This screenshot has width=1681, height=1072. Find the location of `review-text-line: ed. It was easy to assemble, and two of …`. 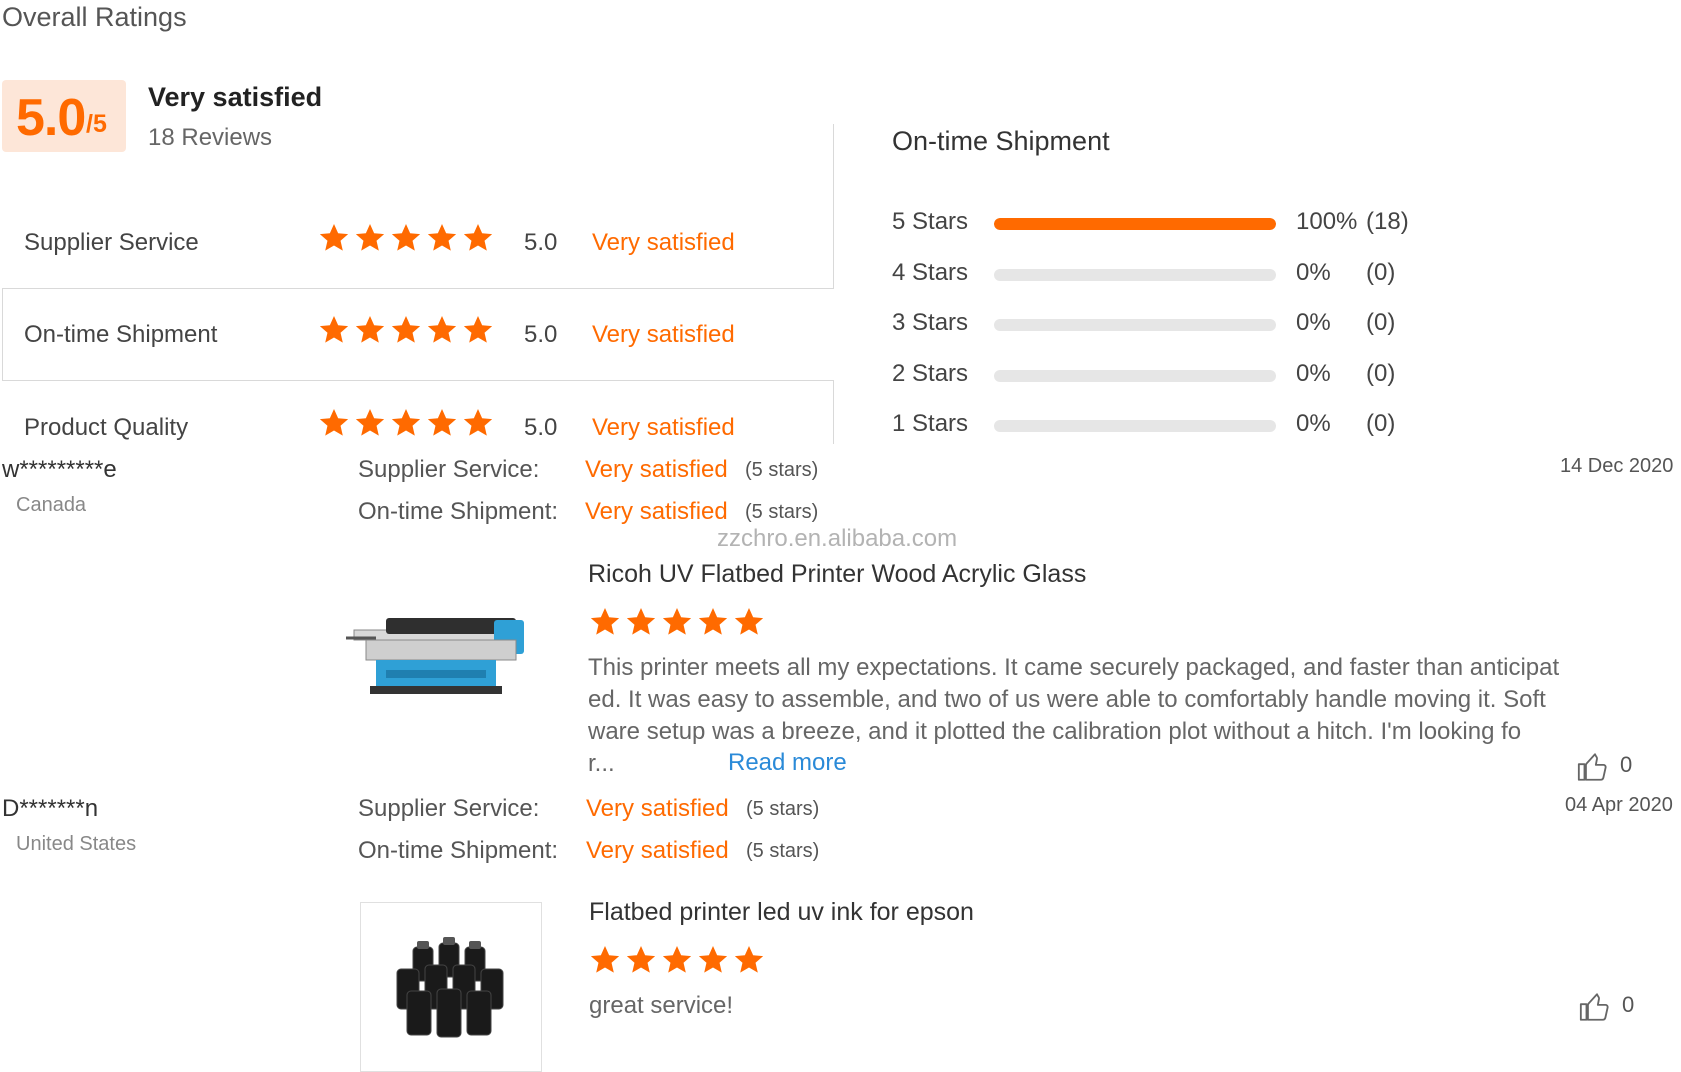

review-text-line: ed. It was easy to assemble, and two of … is located at coordinates (1067, 699).